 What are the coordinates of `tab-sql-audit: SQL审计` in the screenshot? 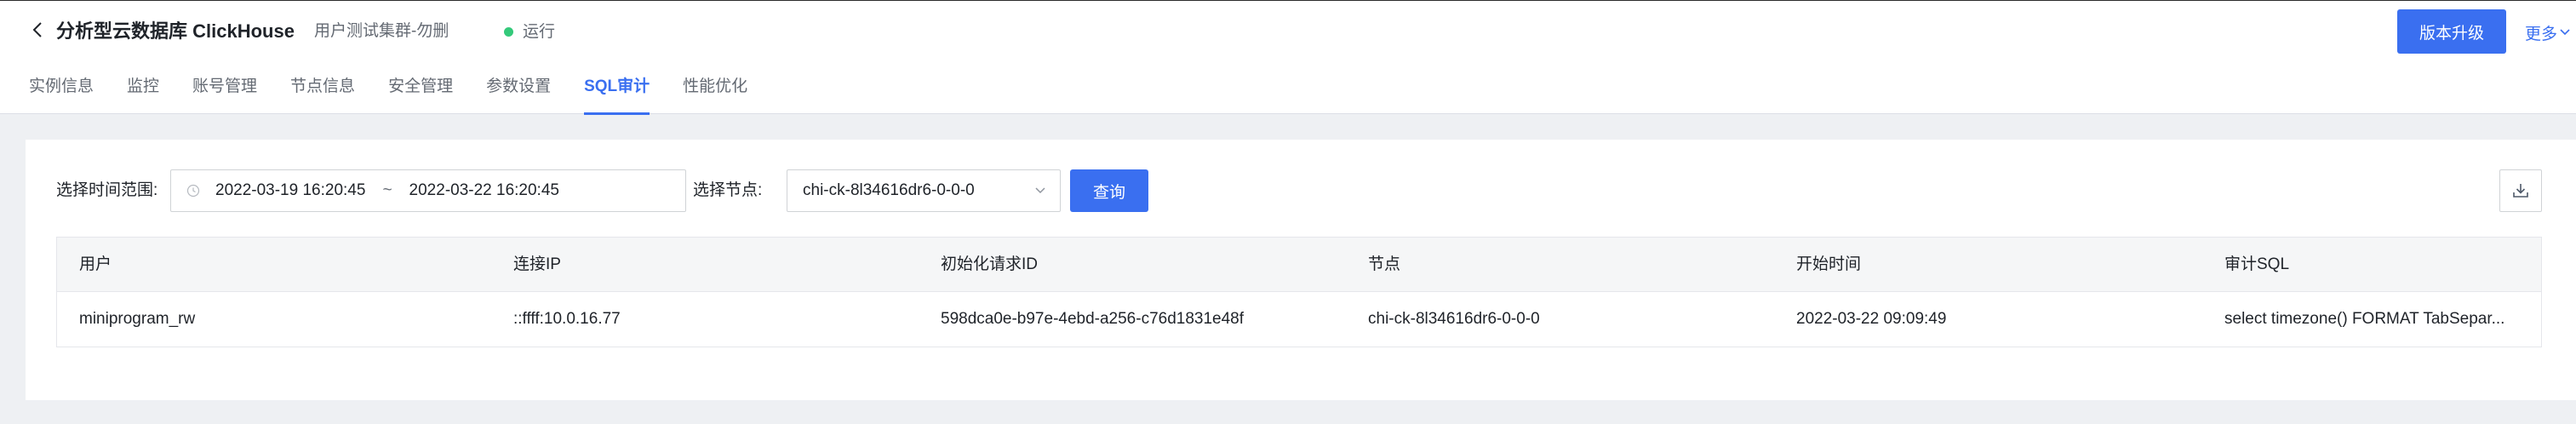 It's located at (617, 94).